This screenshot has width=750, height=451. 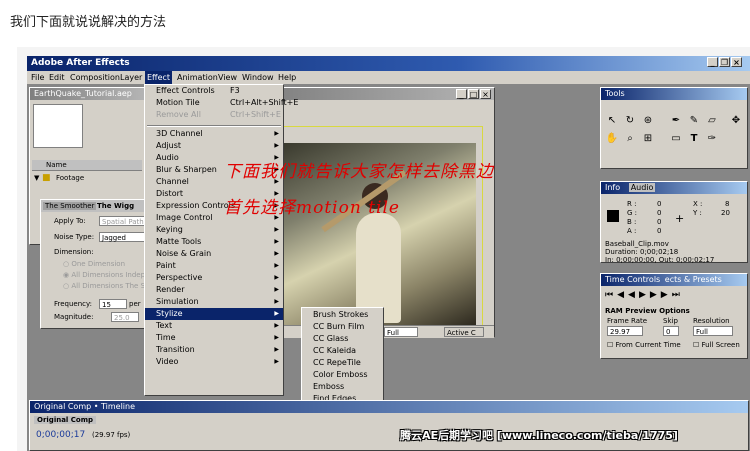 What do you see at coordinates (214, 278) in the screenshot?
I see `menu-item-perspective: Perspective ▶` at bounding box center [214, 278].